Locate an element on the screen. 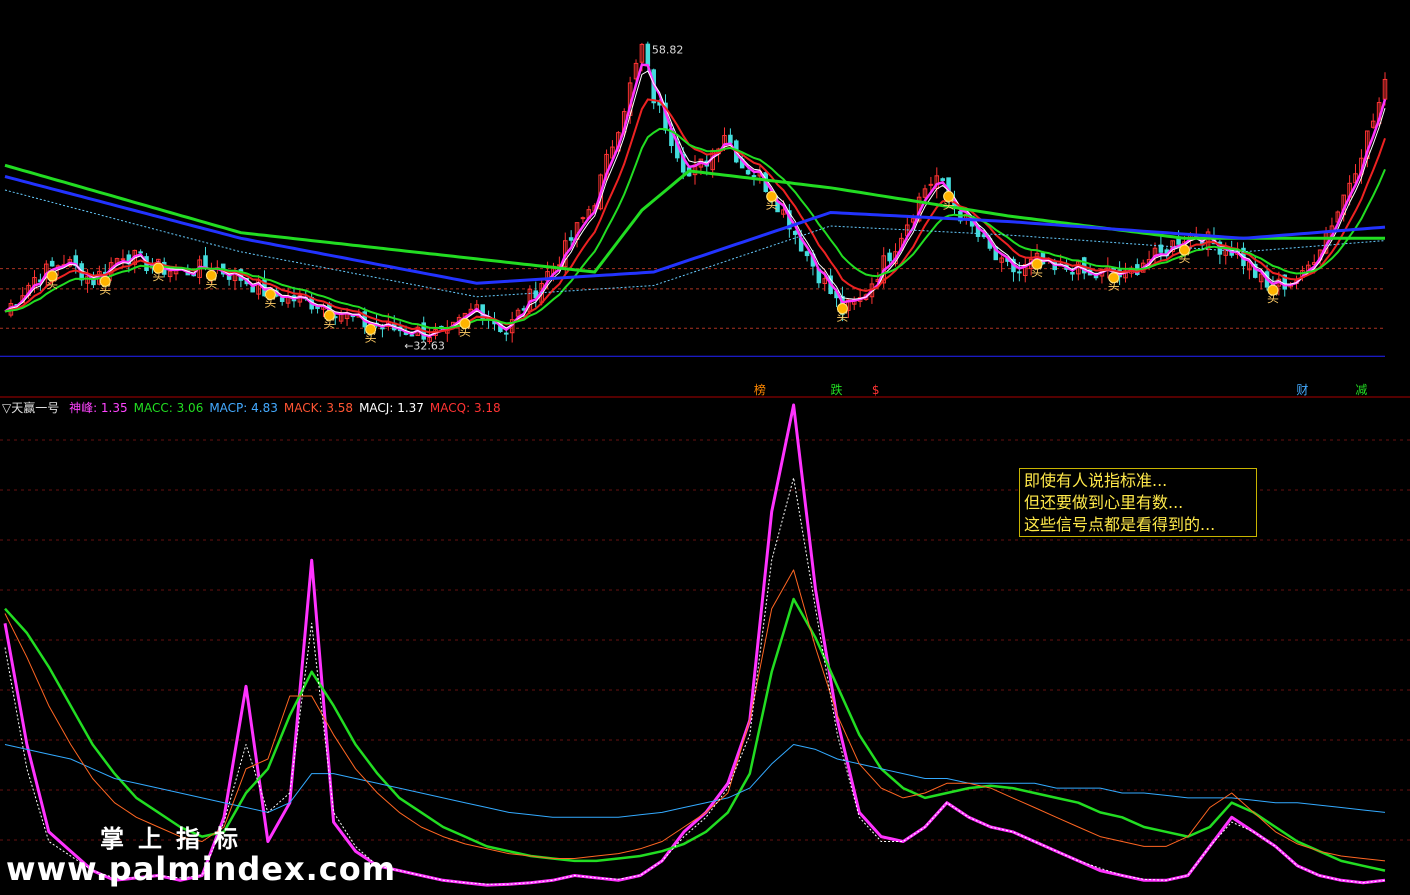 This screenshot has width=1410, height=895. low-price-label: ←32.63 is located at coordinates (424, 346).